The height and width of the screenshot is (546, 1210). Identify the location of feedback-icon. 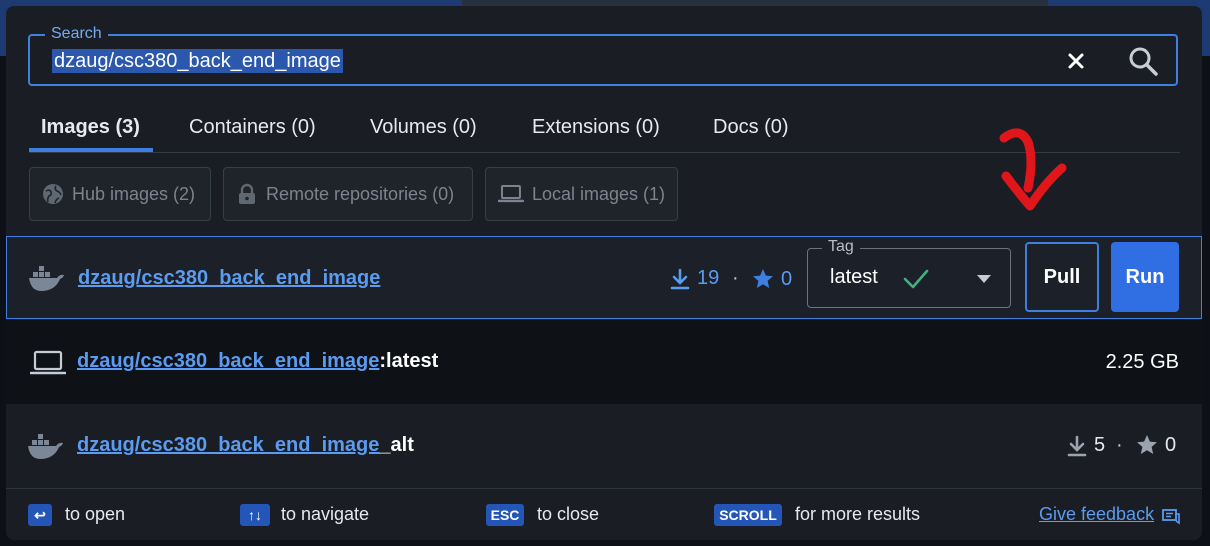
(1171, 517).